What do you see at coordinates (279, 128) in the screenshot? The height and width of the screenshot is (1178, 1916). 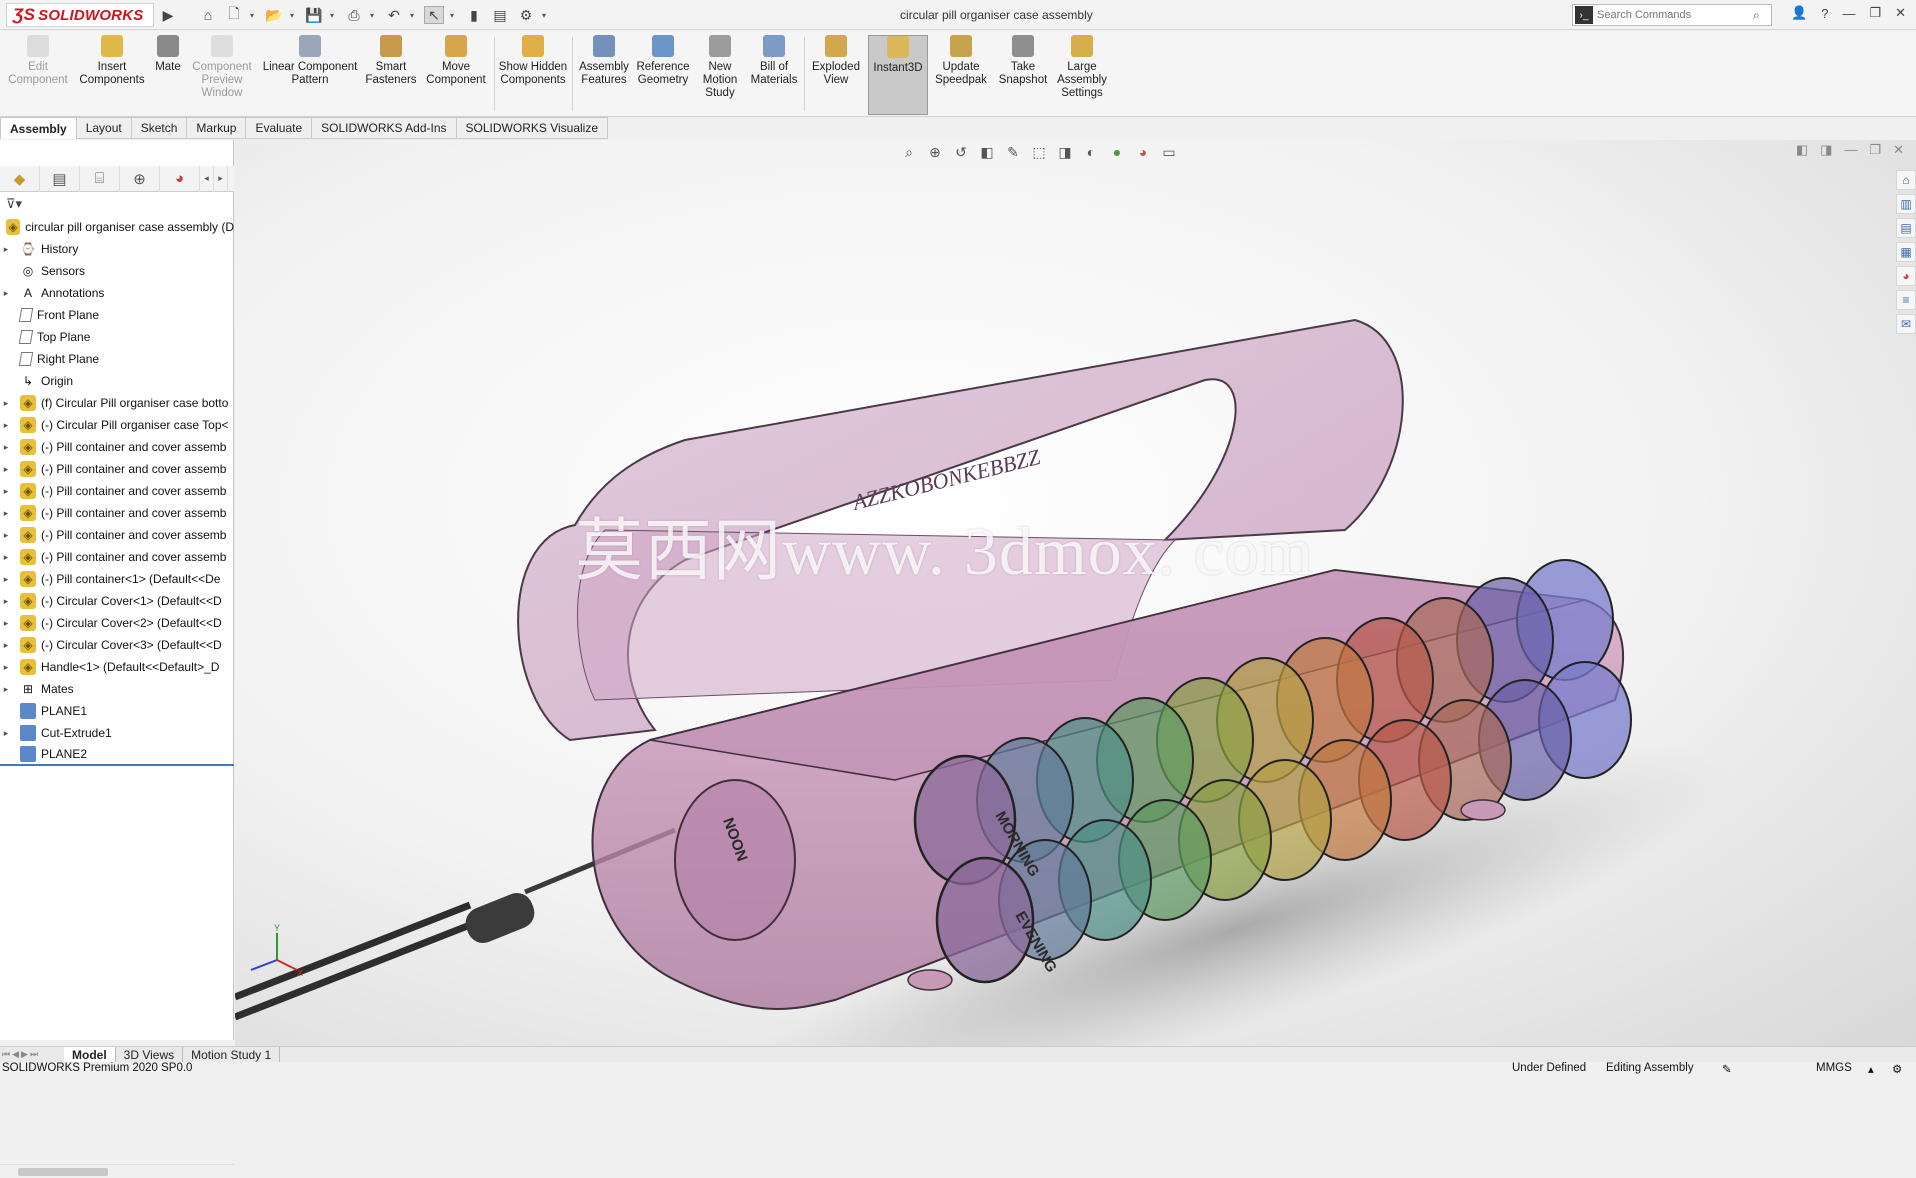 I see `tab-evaluate: Evaluate` at bounding box center [279, 128].